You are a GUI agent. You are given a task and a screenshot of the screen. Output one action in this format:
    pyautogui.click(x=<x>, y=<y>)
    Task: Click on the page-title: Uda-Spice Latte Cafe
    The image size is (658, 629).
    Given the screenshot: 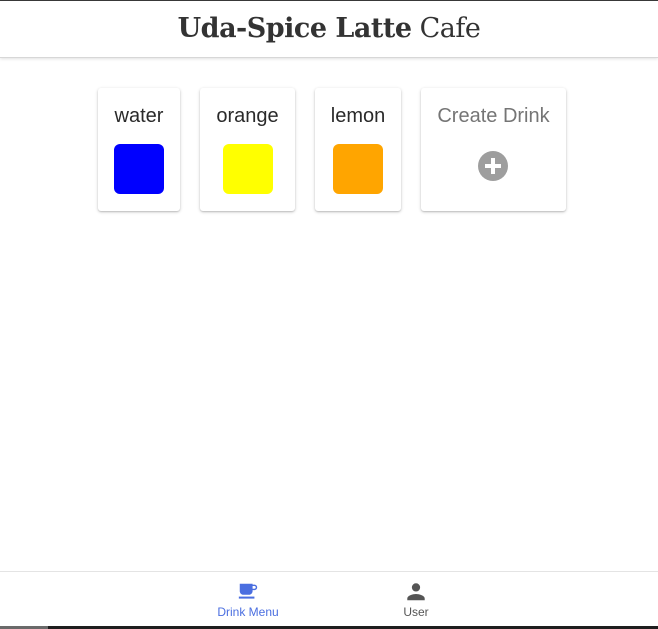 What is the action you would take?
    pyautogui.click(x=329, y=28)
    